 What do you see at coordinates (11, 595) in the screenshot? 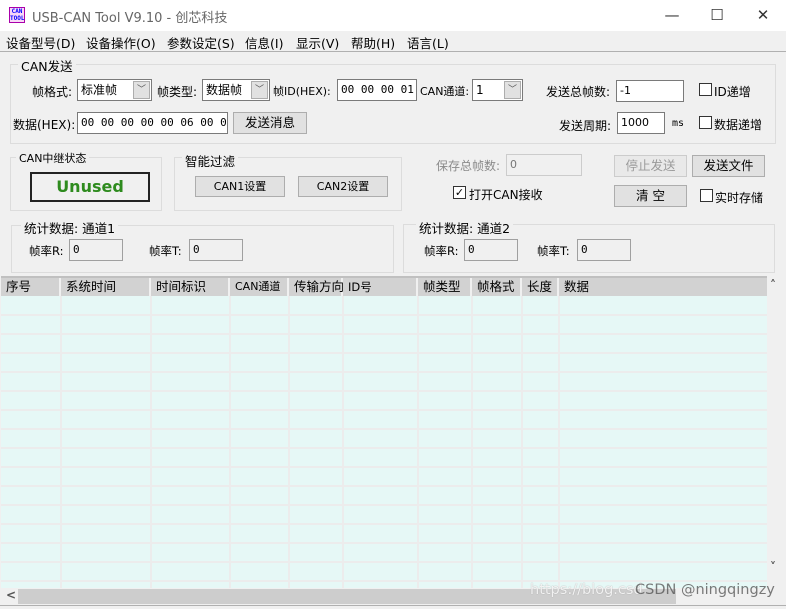
I see `scroll-left-icon: <` at bounding box center [11, 595].